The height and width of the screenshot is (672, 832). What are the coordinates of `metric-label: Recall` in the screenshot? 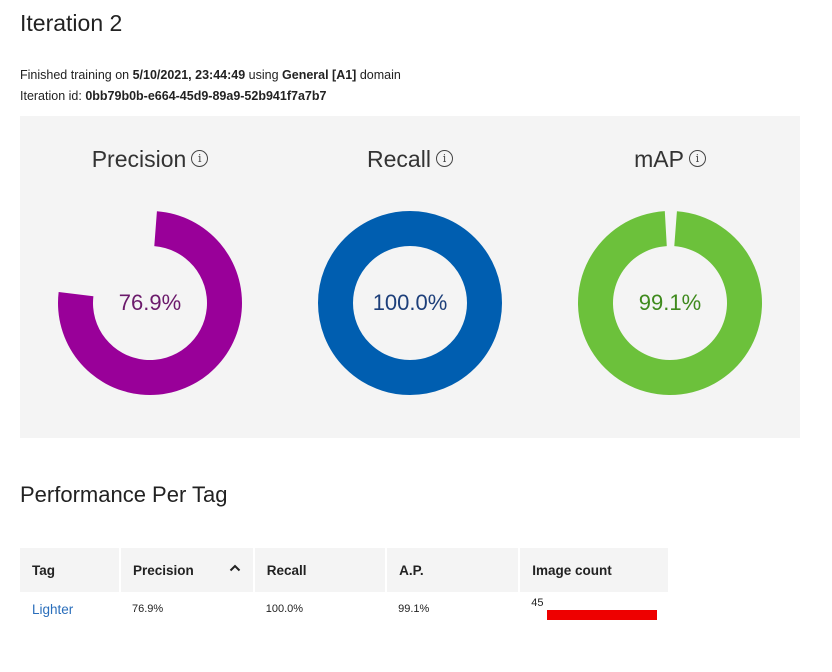 It's located at (399, 159).